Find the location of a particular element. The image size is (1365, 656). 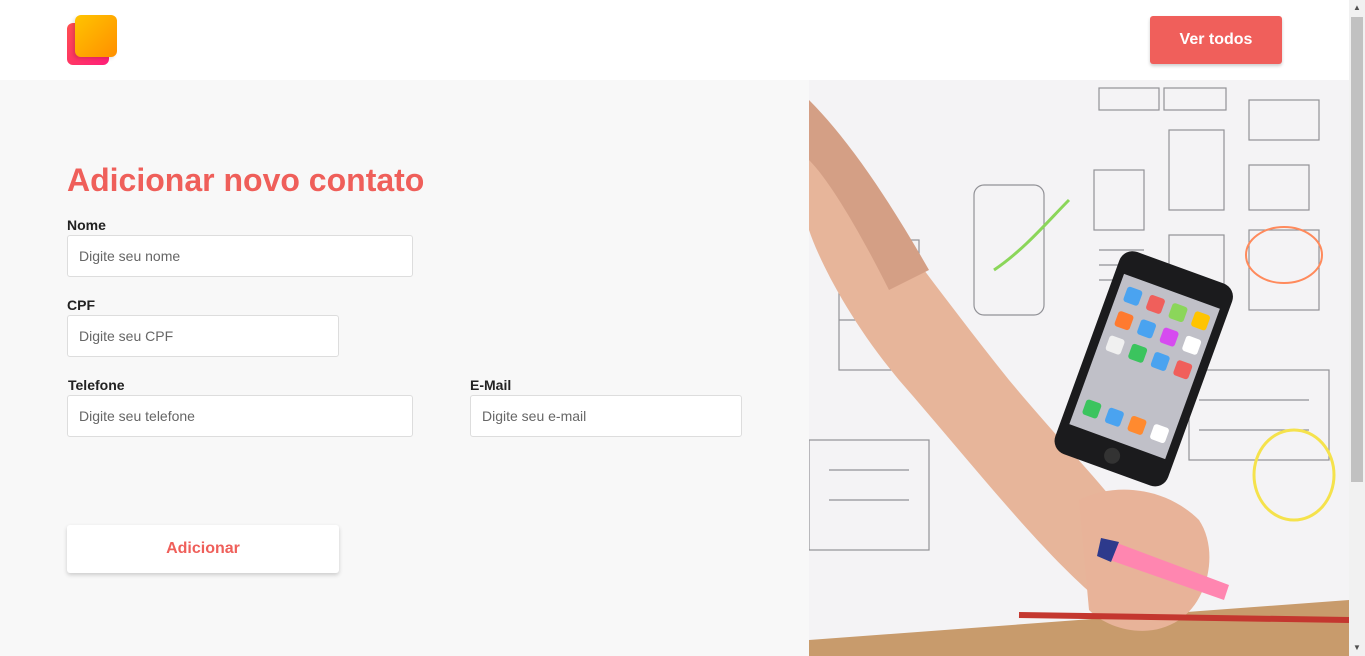

cpf-input is located at coordinates (203, 336).